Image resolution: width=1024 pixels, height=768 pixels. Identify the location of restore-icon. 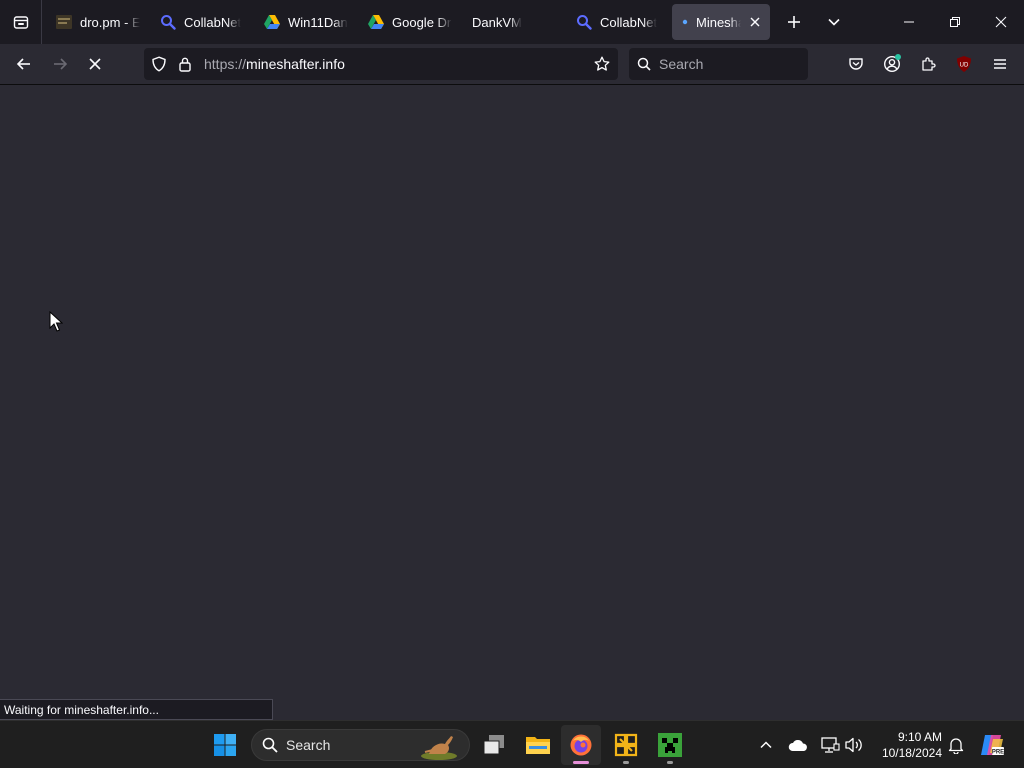
(955, 22).